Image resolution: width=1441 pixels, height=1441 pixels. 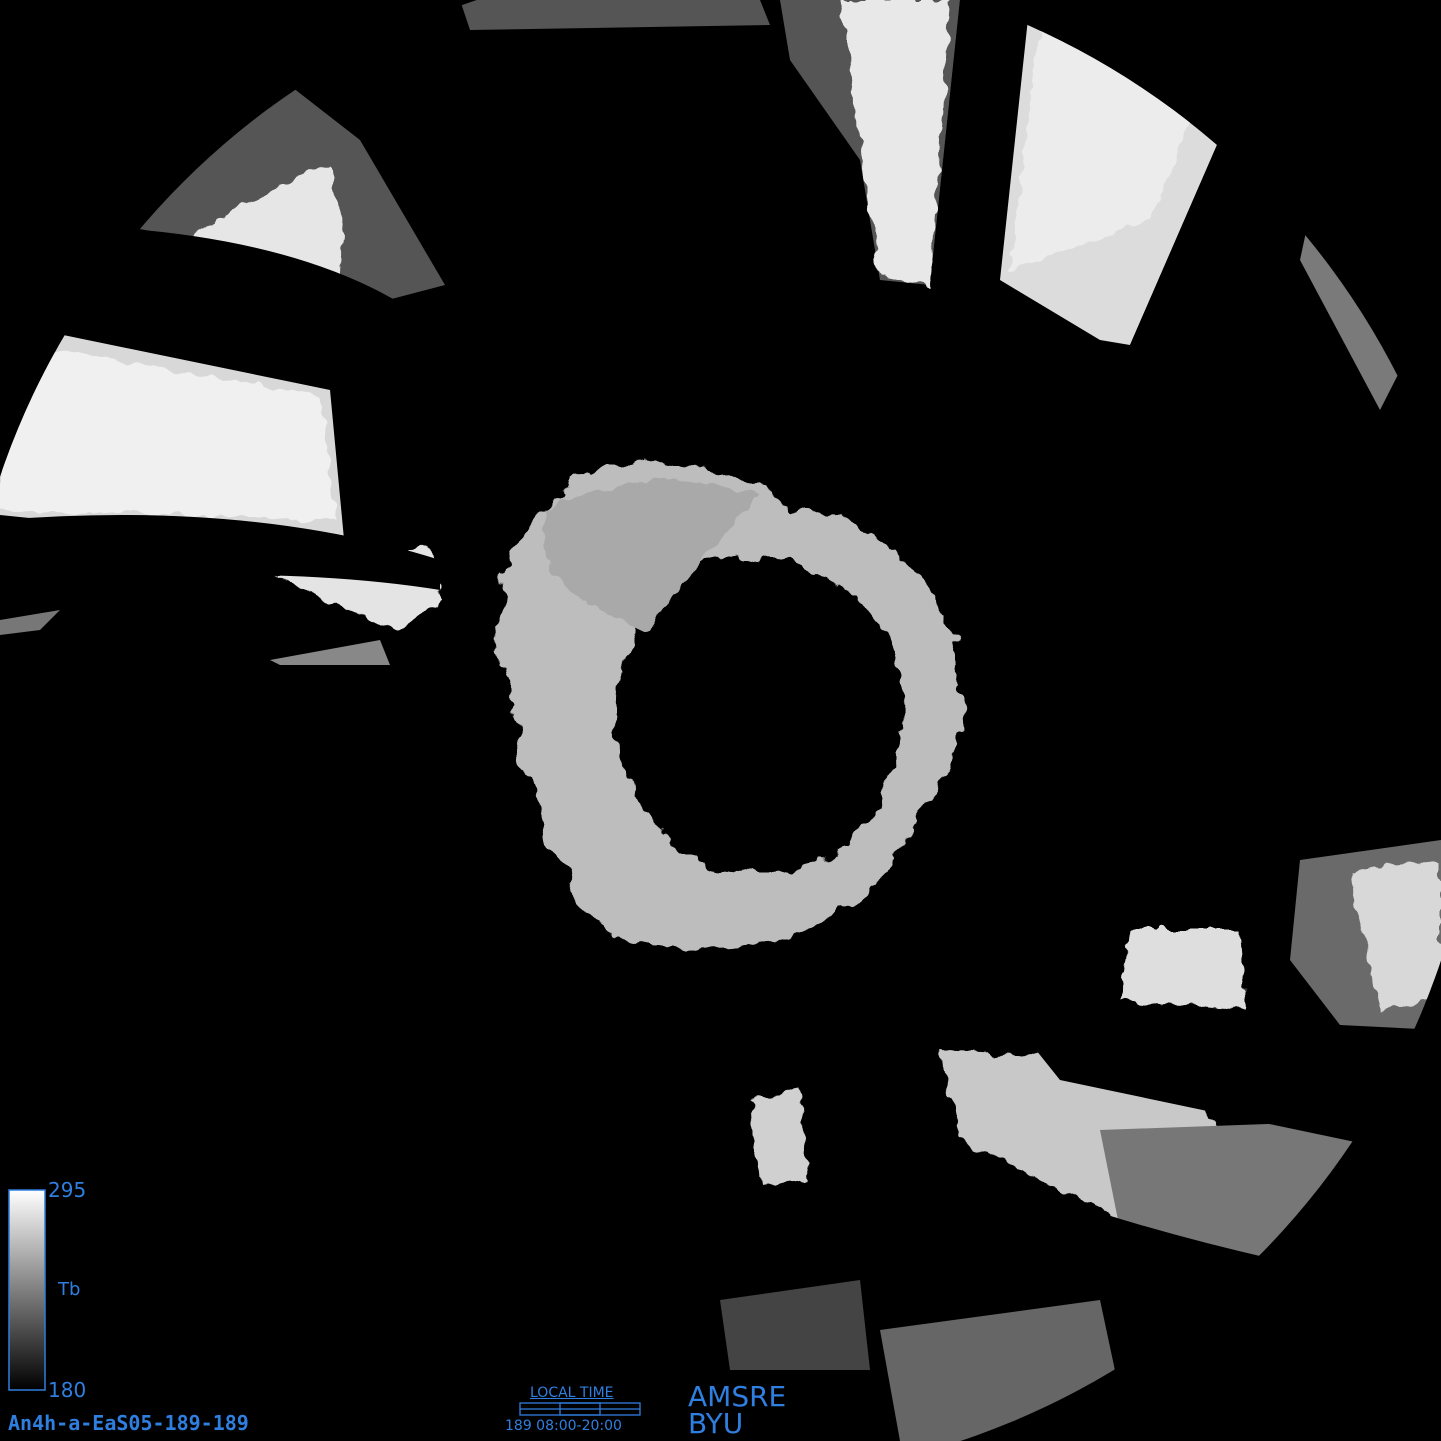 What do you see at coordinates (128, 1423) in the screenshot?
I see `image-id: An4h-a-EaS05-189-189` at bounding box center [128, 1423].